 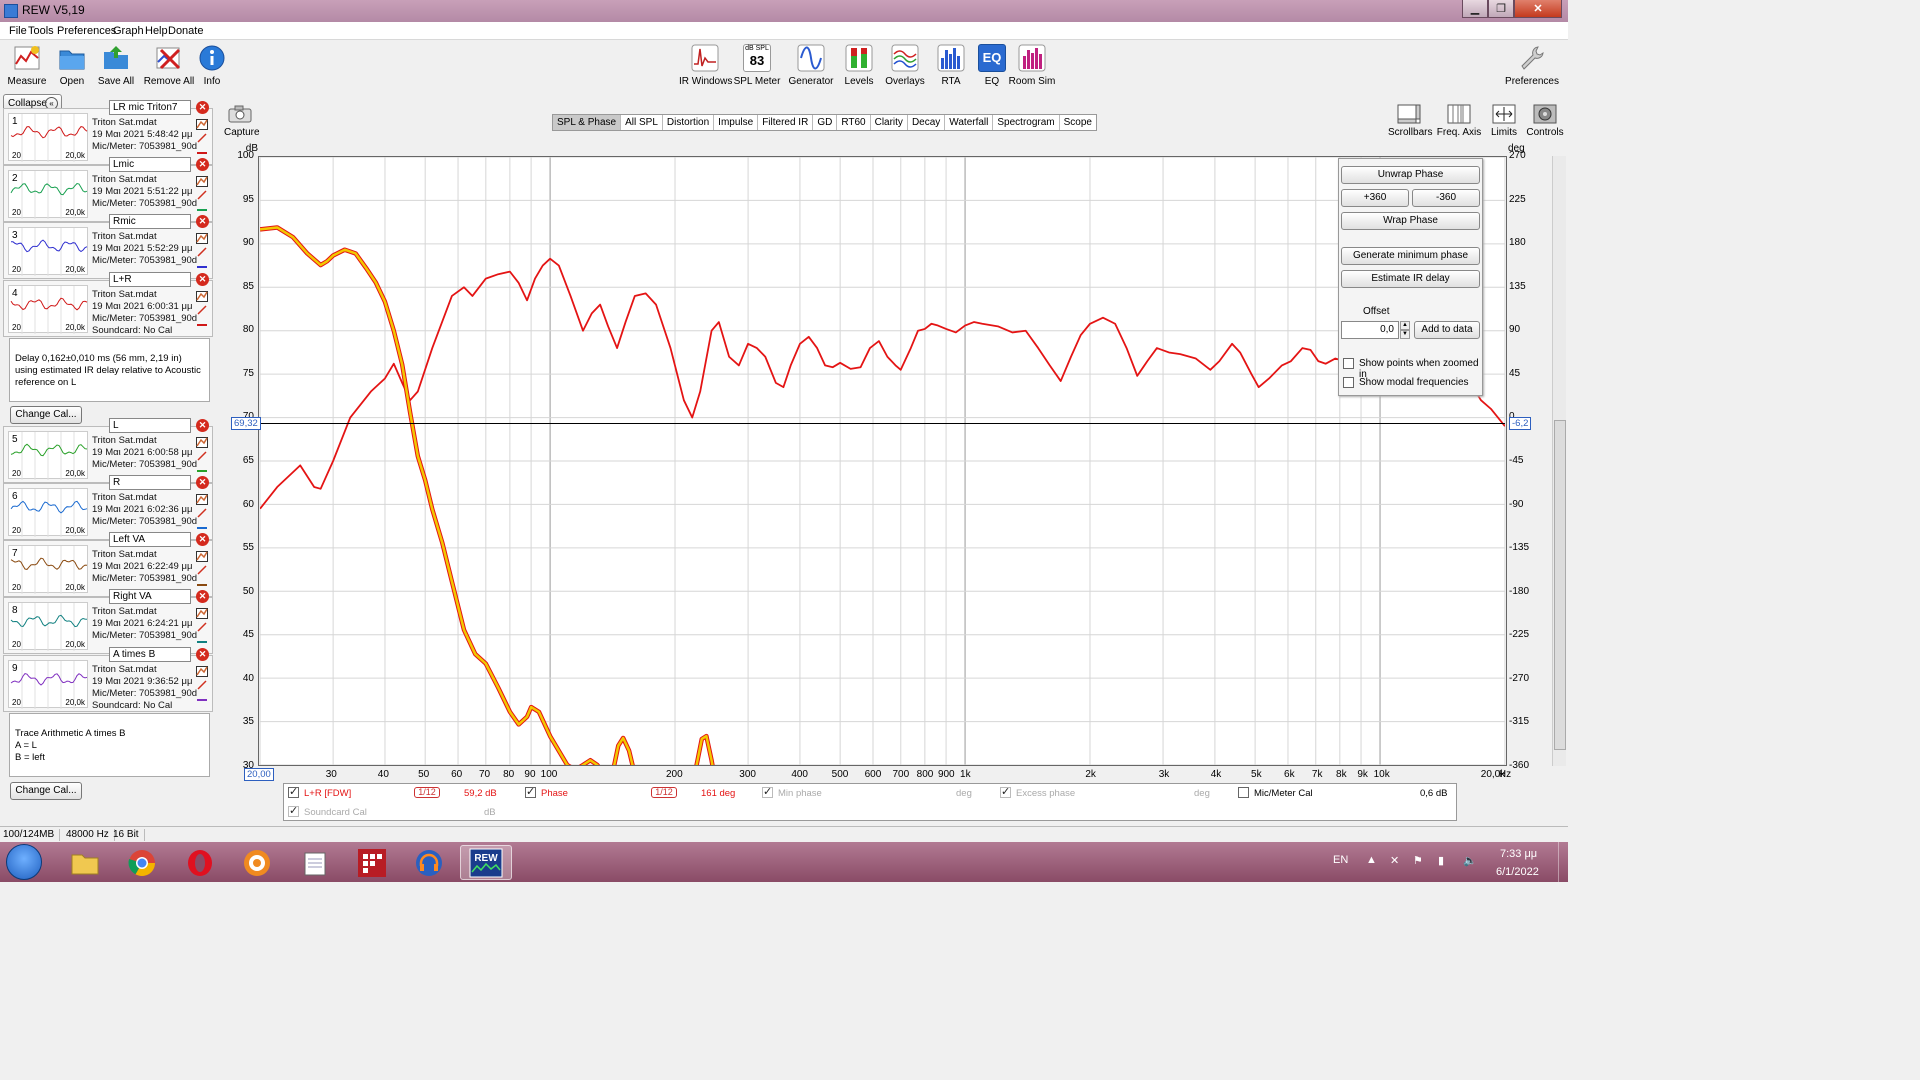 What do you see at coordinates (48, 194) in the screenshot?
I see `measurement-thumbnail: 2 20 20,0k` at bounding box center [48, 194].